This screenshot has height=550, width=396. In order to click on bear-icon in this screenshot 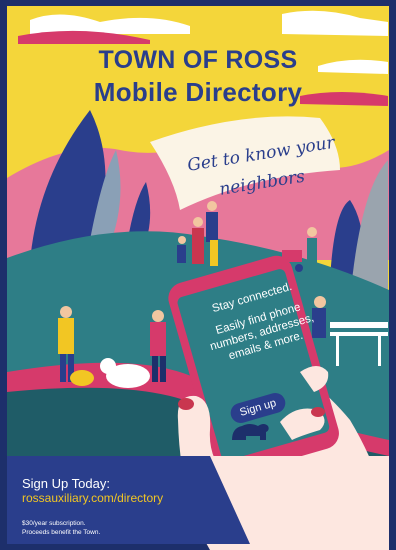, I will do `click(250, 432)`.